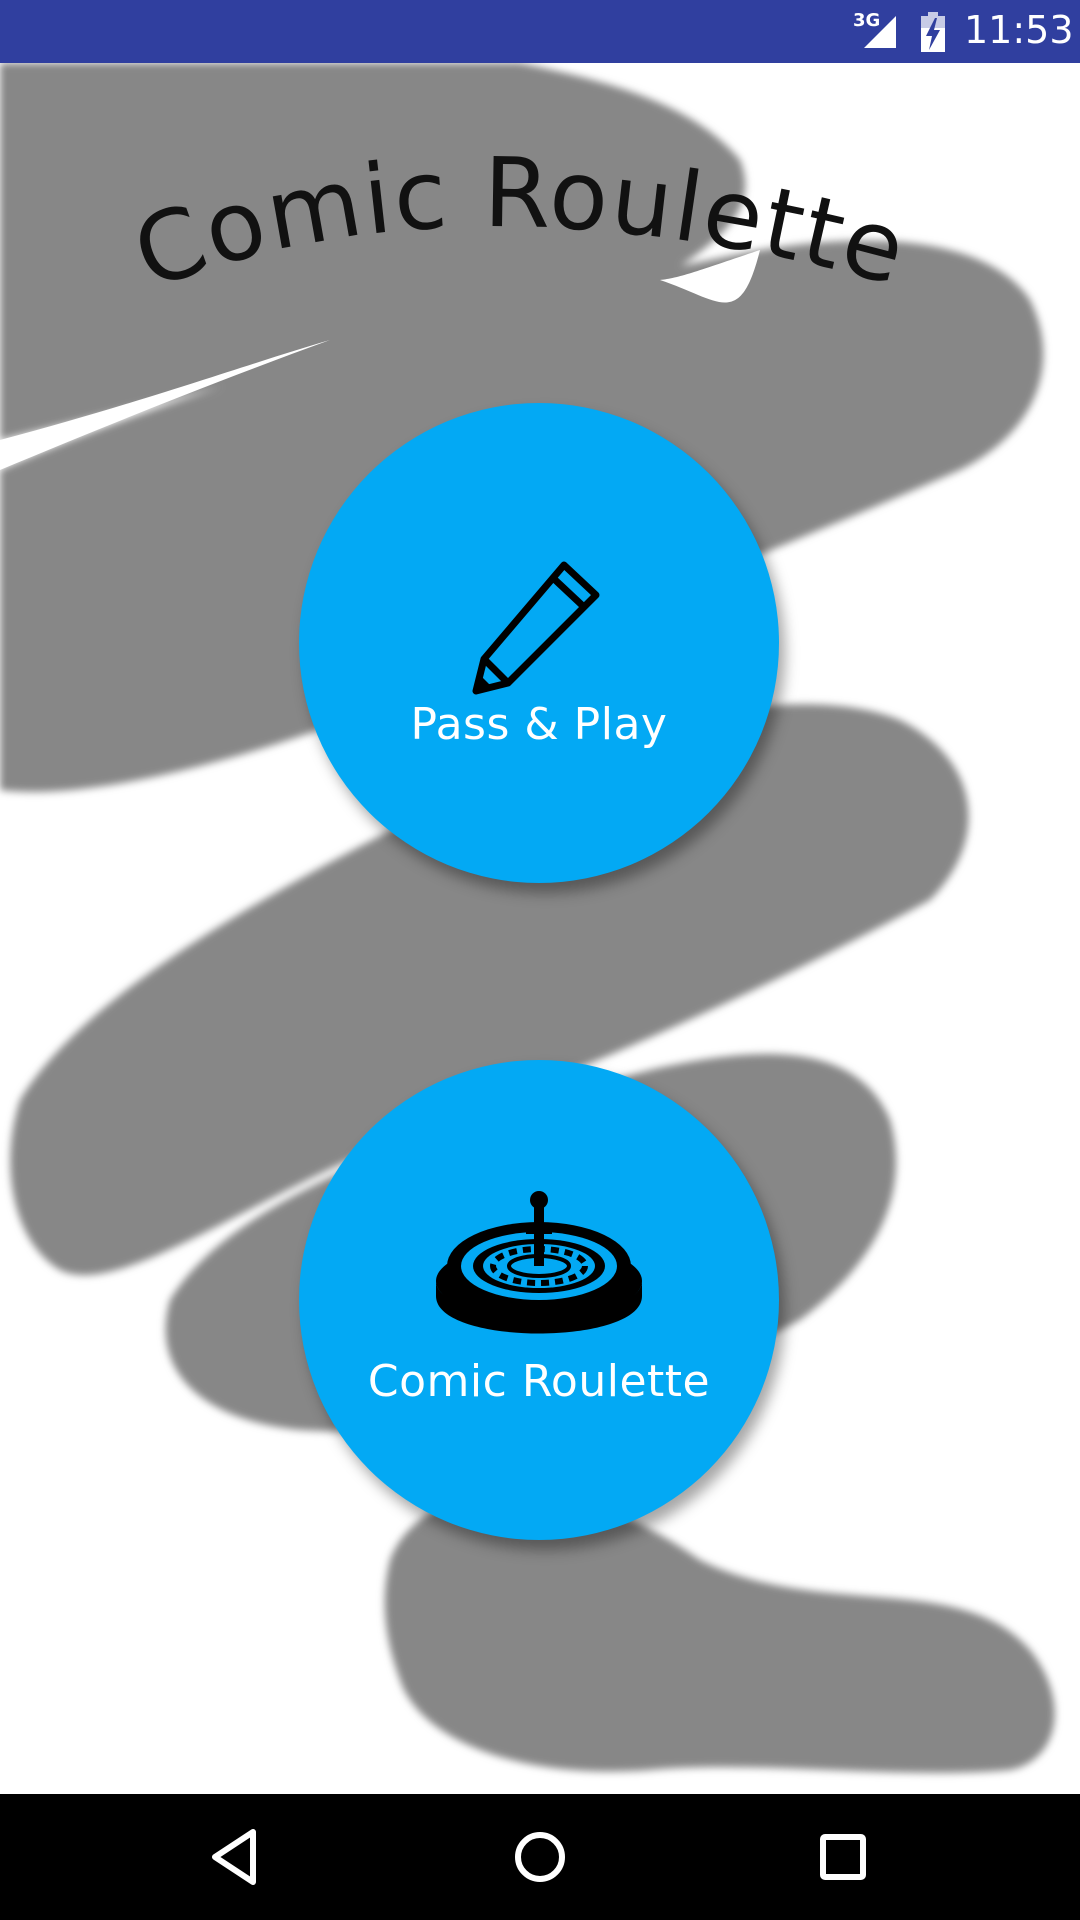 The height and width of the screenshot is (1920, 1080). I want to click on roulette-wheel-icon, so click(539, 1262).